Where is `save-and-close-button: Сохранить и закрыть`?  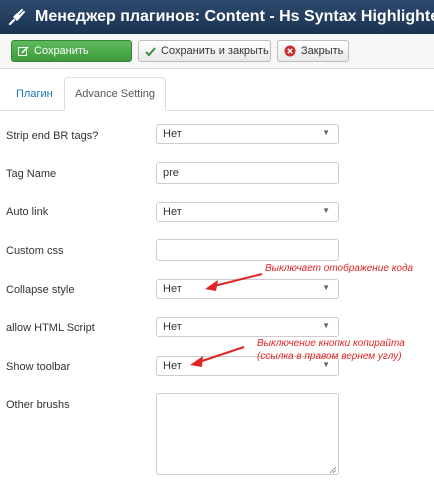 save-and-close-button: Сохранить и закрыть is located at coordinates (204, 51).